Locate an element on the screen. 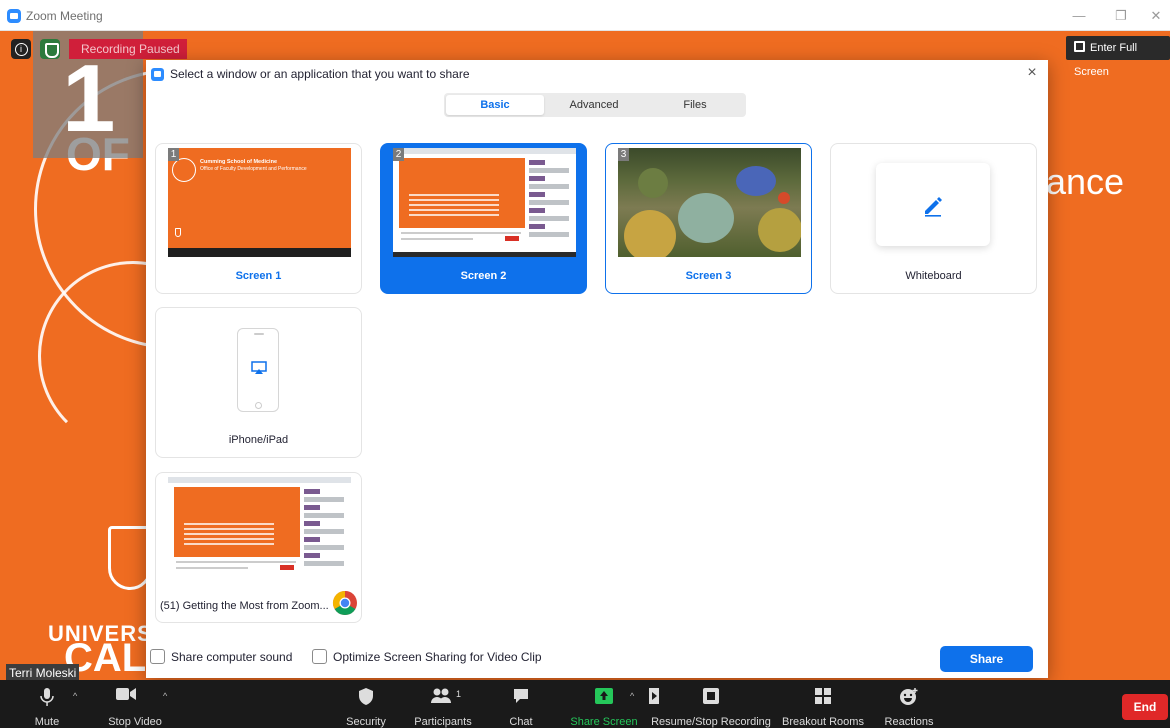  resume-stop-recording-button: Resume/Stop Recording is located at coordinates (711, 704).